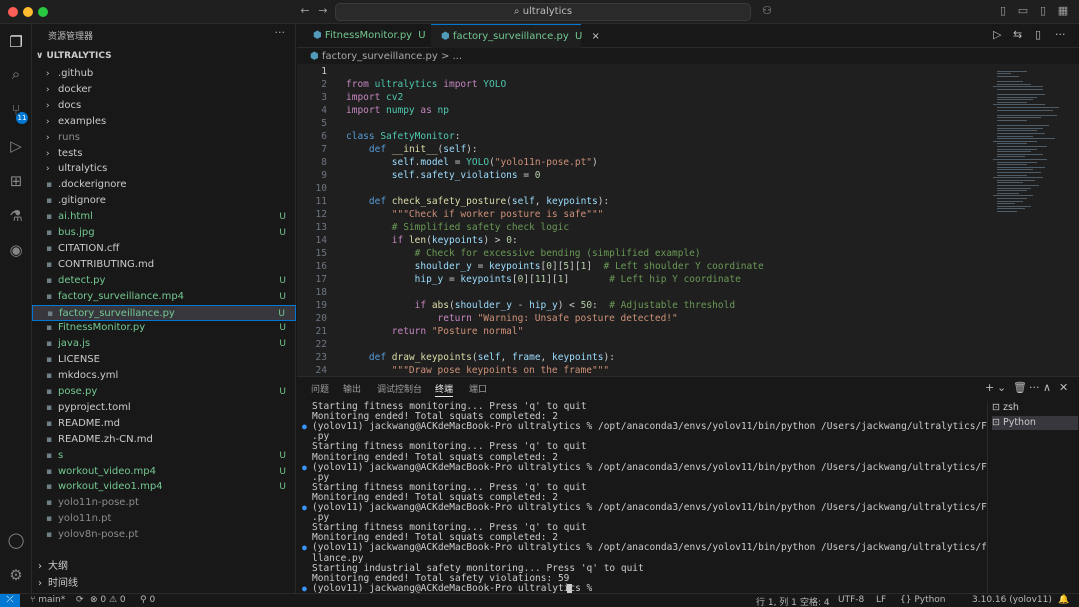 The image size is (1079, 607). I want to click on outline-section: › 大纲, so click(164, 567).